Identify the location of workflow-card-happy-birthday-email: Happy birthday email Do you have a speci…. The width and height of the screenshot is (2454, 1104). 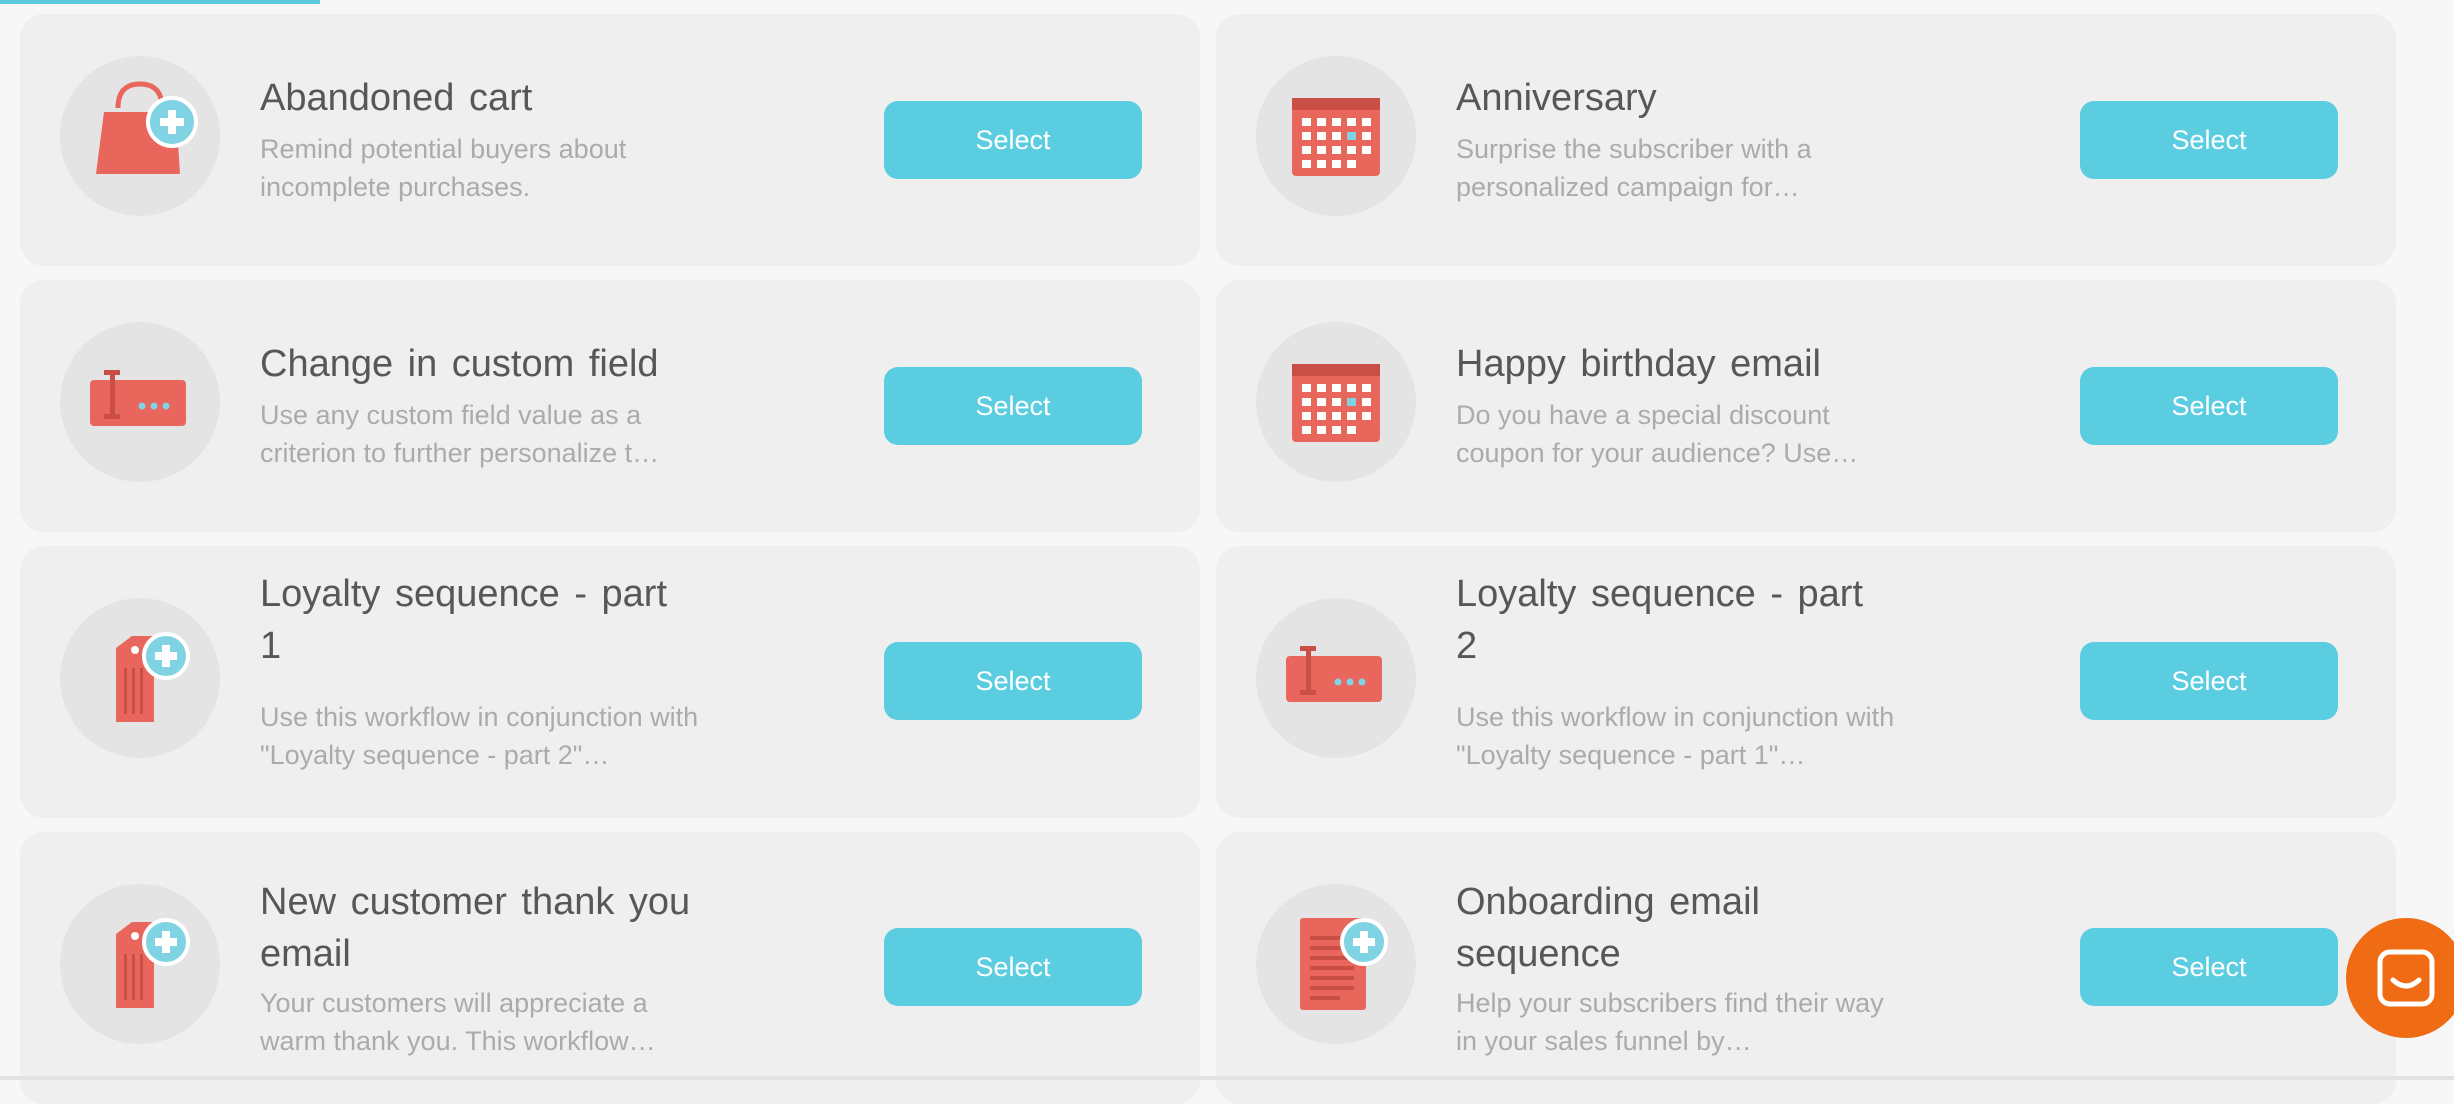
(1806, 406).